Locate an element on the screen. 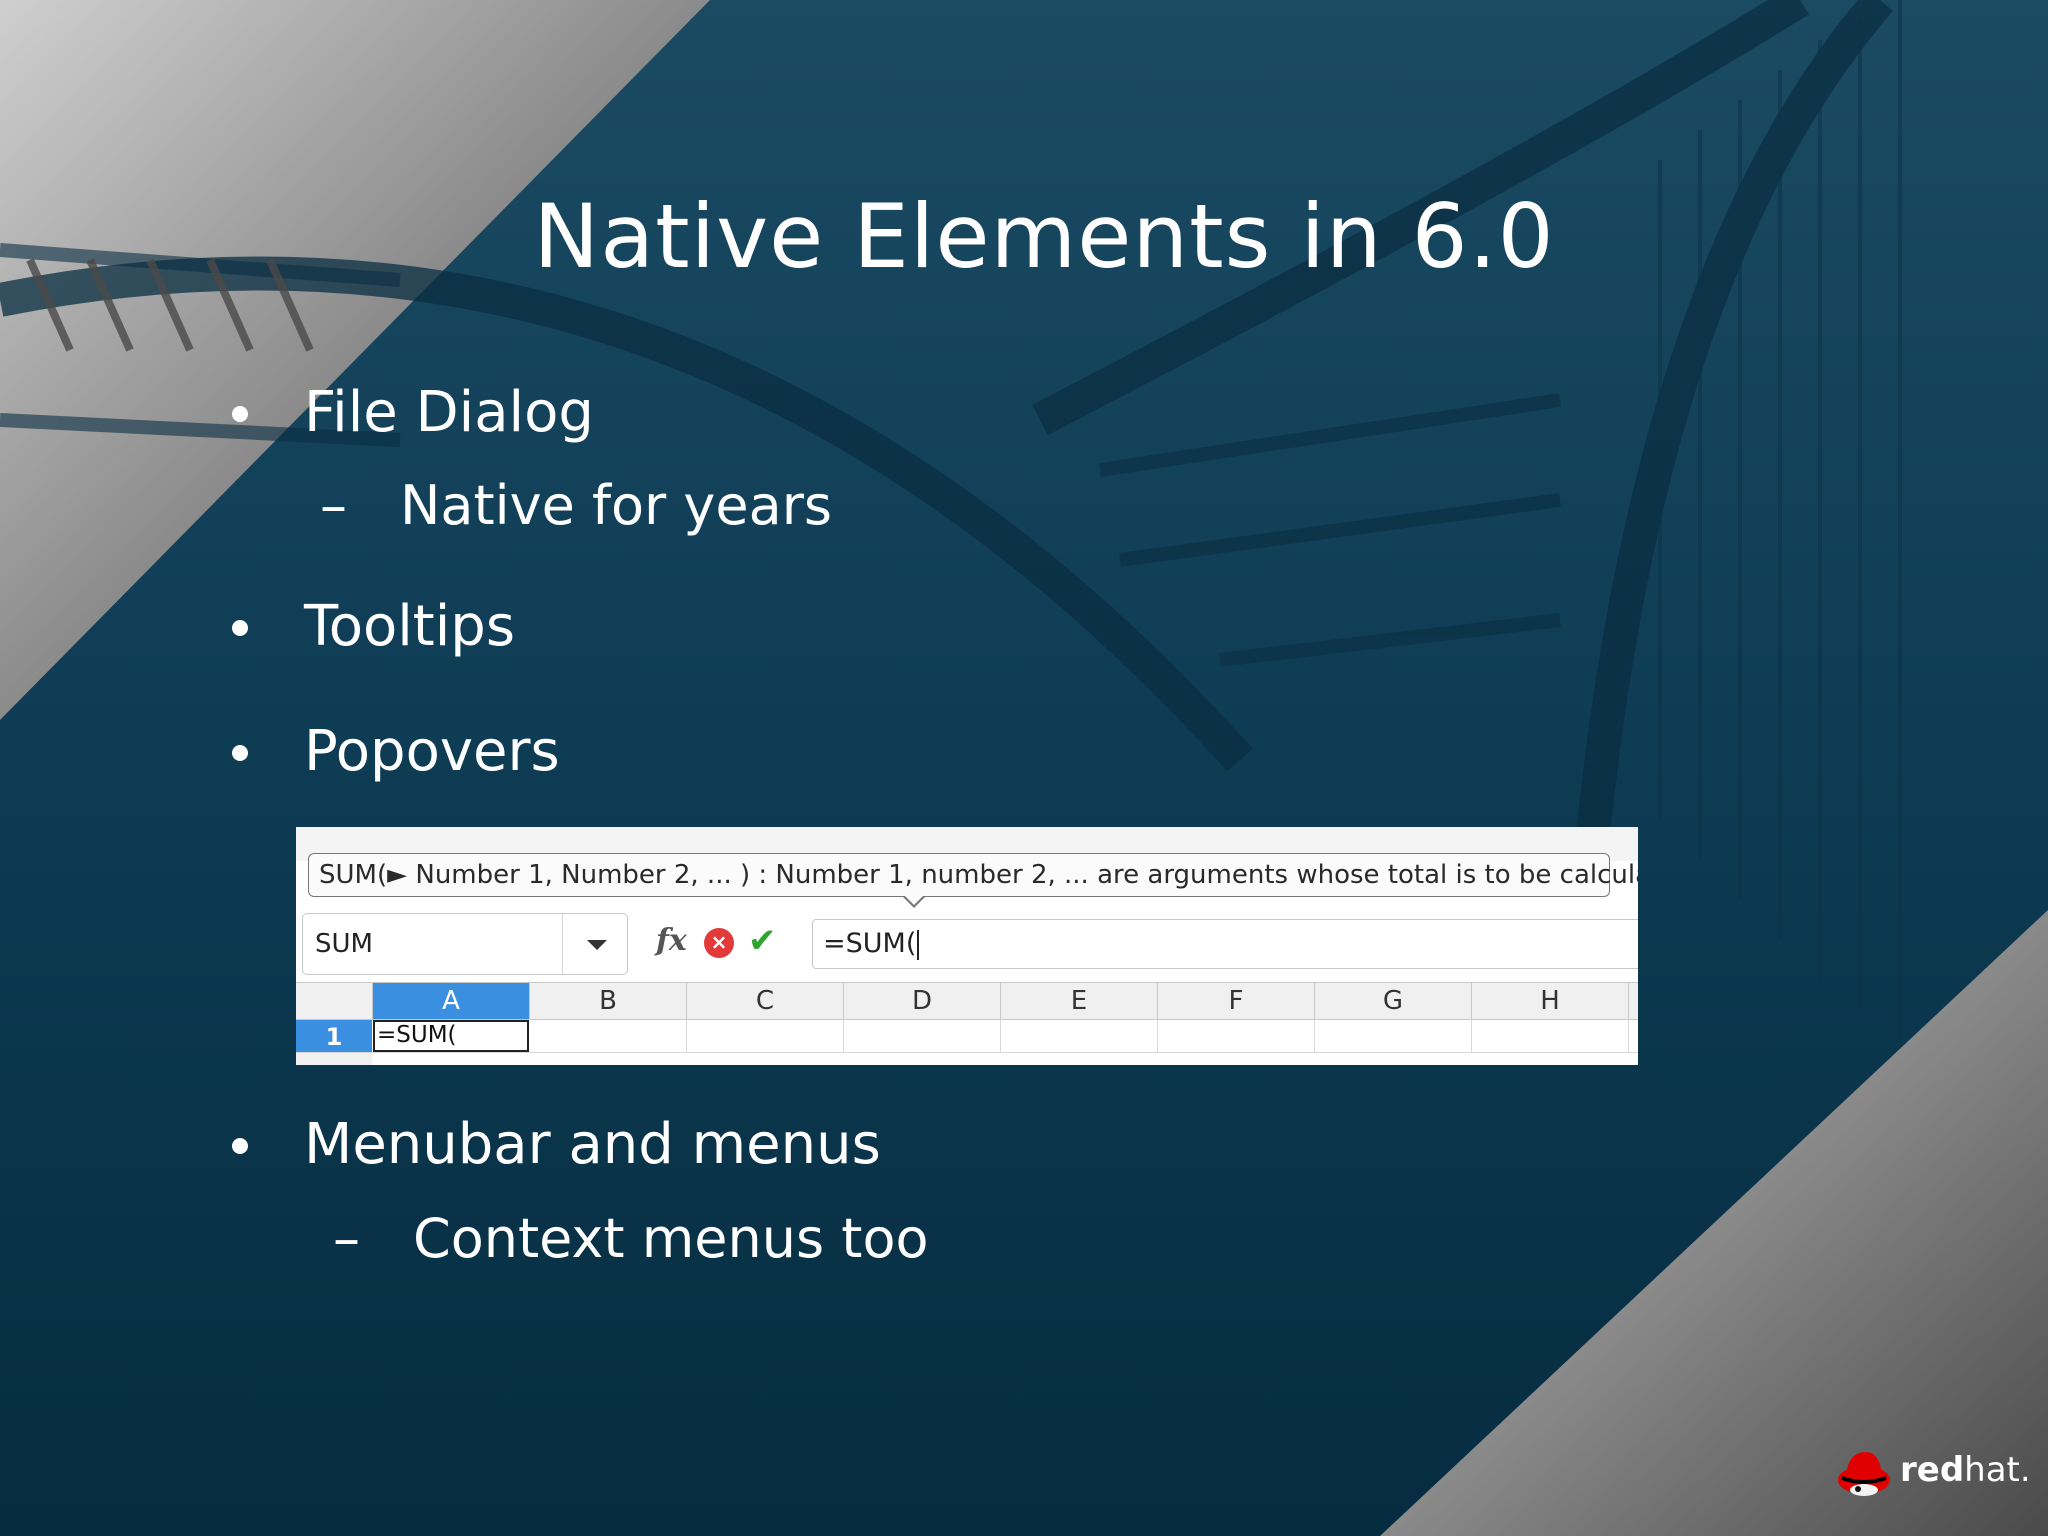  cell-e1 is located at coordinates (1079, 1036).